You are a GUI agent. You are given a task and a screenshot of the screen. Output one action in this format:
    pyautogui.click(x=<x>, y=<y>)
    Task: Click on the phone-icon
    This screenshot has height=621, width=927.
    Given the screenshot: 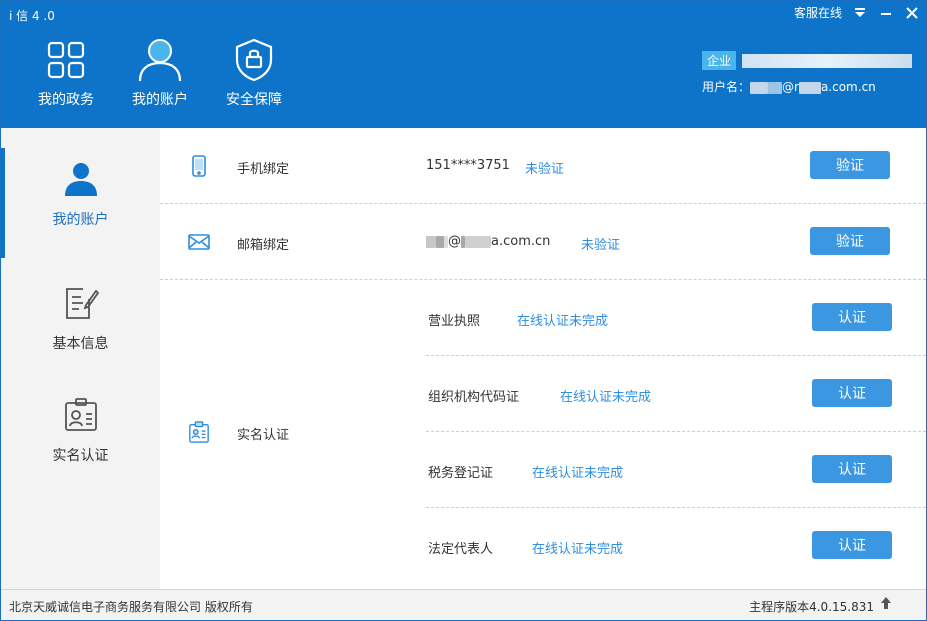 What is the action you would take?
    pyautogui.click(x=199, y=166)
    